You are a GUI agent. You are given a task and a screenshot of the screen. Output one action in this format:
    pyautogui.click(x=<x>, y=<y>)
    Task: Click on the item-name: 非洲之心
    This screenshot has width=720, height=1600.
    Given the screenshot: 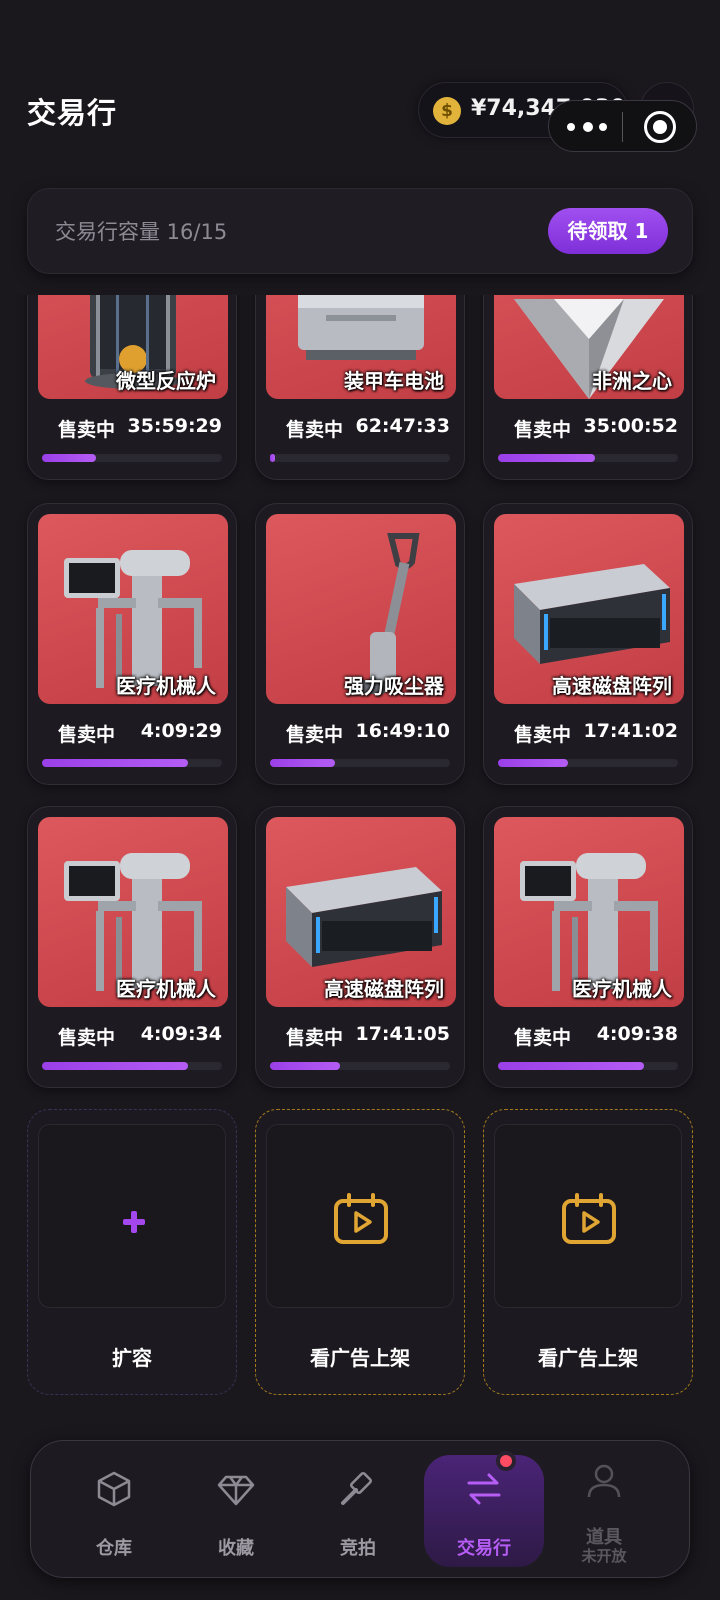 What is the action you would take?
    pyautogui.click(x=632, y=381)
    